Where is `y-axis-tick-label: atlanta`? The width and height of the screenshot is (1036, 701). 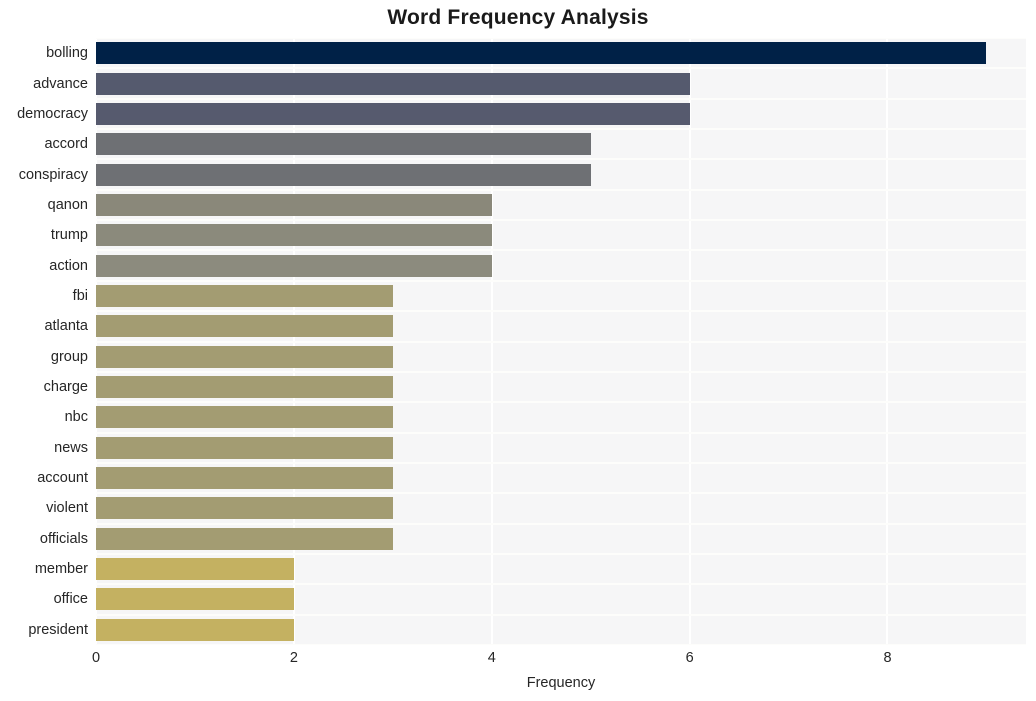
y-axis-tick-label: atlanta is located at coordinates (66, 326).